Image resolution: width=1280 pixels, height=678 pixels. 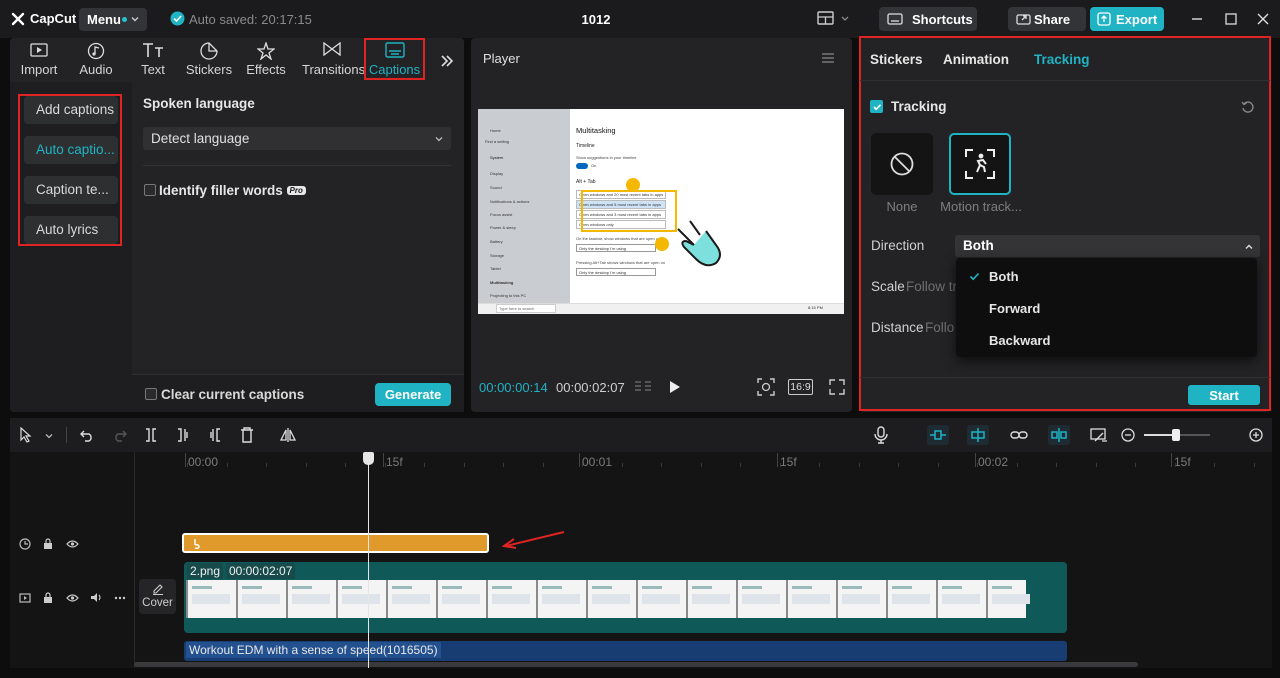 What do you see at coordinates (96, 597) in the screenshot?
I see `speaker-icon` at bounding box center [96, 597].